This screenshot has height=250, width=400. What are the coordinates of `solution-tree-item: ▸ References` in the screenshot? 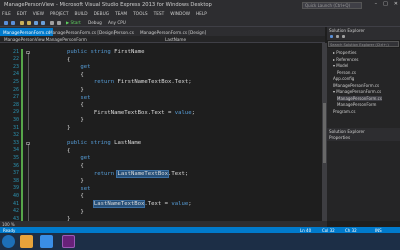 It's located at (346, 59).